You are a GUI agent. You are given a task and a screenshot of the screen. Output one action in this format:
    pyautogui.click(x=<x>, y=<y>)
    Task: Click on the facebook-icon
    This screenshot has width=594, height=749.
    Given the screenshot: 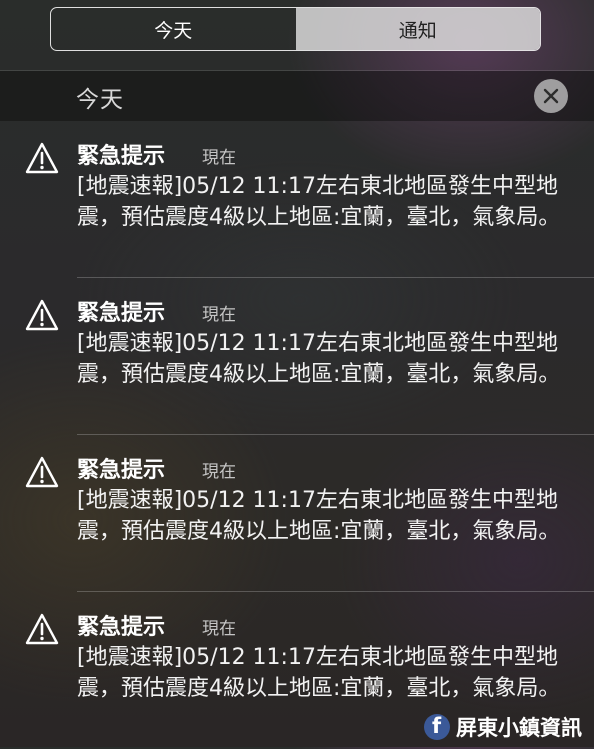 What is the action you would take?
    pyautogui.click(x=437, y=727)
    